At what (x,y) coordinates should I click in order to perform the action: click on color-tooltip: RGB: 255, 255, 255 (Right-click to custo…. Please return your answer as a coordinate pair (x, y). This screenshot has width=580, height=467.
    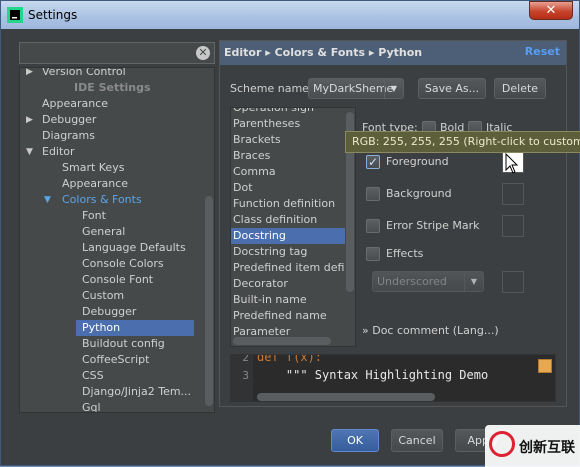
    Looking at the image, I should click on (462, 142).